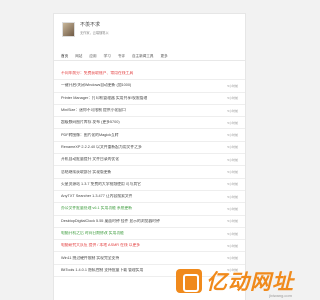 This screenshot has width=320, height=300. Describe the element at coordinates (149, 123) in the screenshot. I see `list-item: 超级数码图片库存 发布 (更多5700) 5小时前` at that location.